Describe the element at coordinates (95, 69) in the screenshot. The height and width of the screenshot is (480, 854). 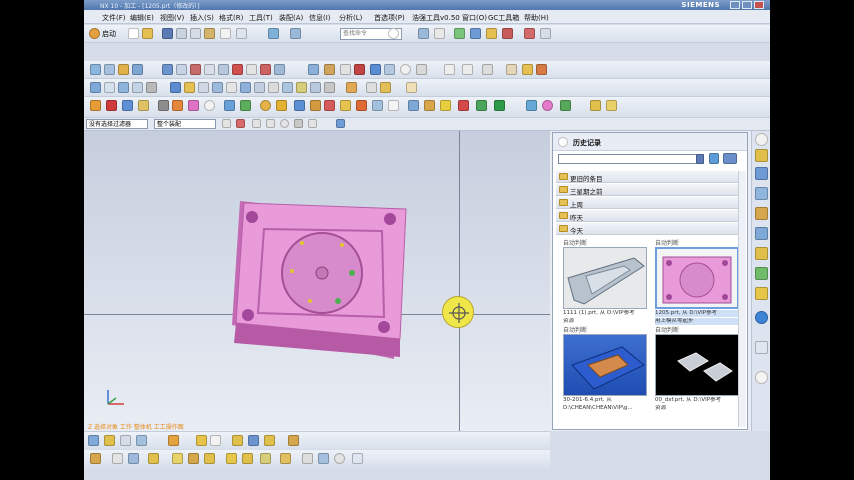
I see `create-program-icon` at that location.